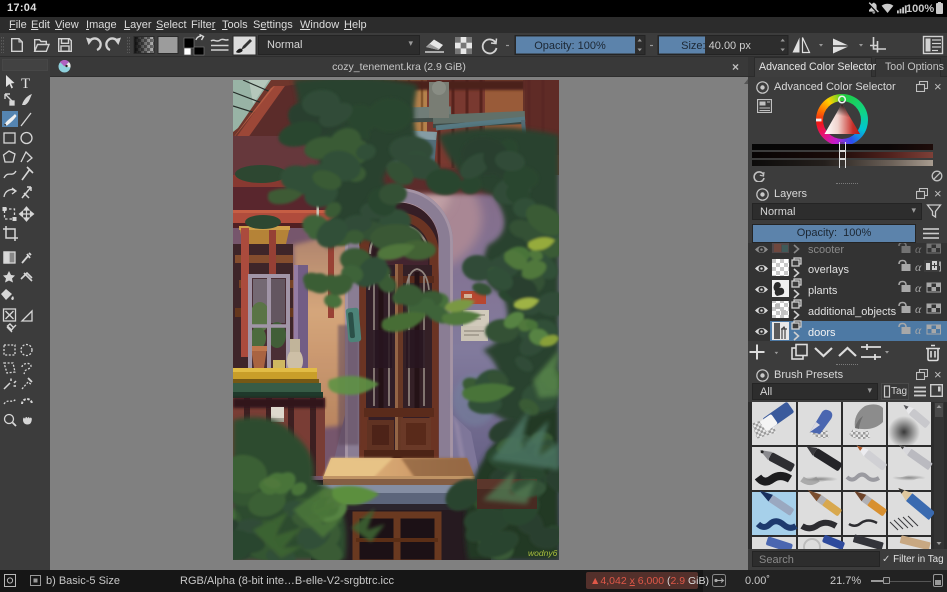  I want to click on svg-text: scooter, so click(826, 250).